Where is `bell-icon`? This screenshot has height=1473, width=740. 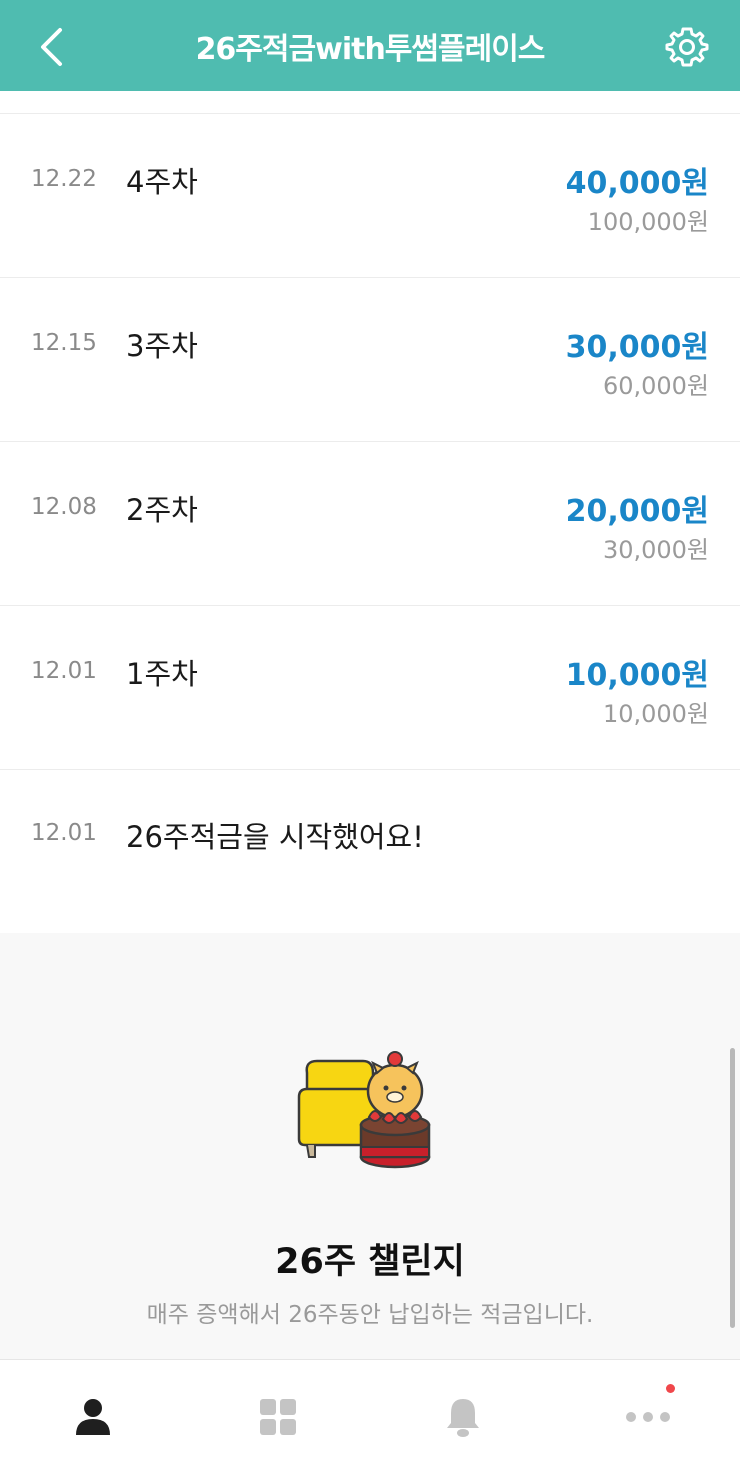
bell-icon is located at coordinates (462, 1417).